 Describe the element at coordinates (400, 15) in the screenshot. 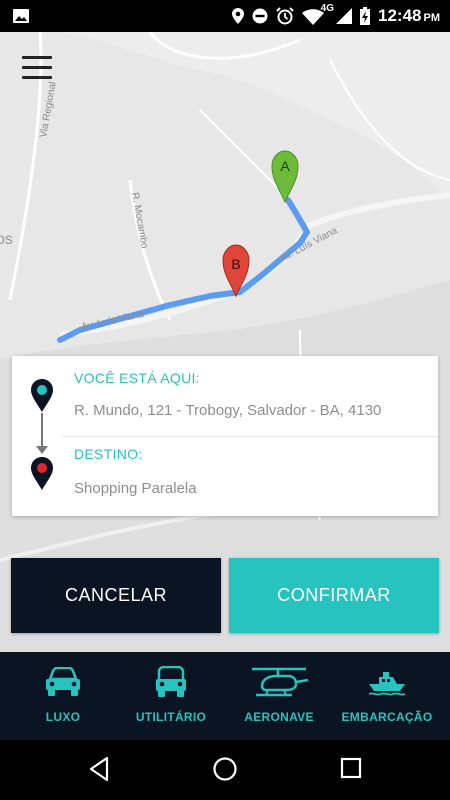

I see `clock-time: 12:48` at that location.